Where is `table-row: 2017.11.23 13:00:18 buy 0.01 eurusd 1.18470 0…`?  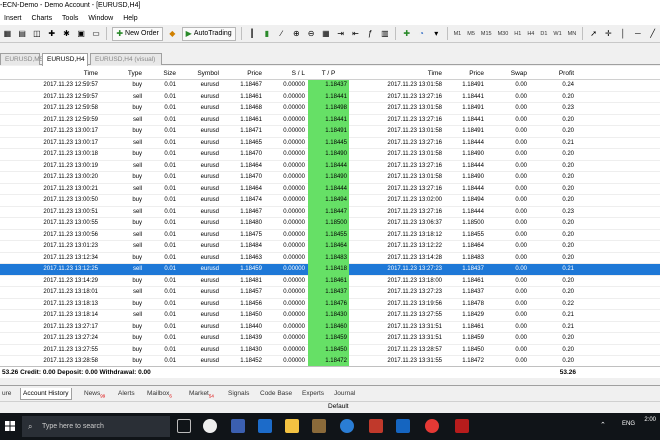 table-row: 2017.11.23 13:00:18 buy 0.01 eurusd 1.18470 0… is located at coordinates (330, 155).